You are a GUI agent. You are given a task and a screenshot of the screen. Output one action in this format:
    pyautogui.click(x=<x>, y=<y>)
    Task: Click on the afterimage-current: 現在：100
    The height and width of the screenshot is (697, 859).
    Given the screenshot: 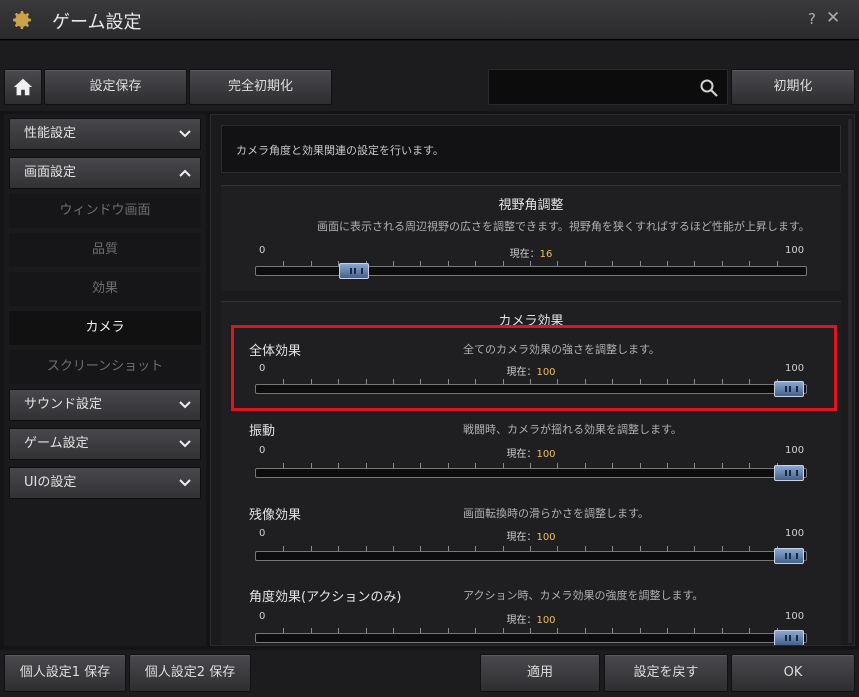 What is the action you would take?
    pyautogui.click(x=531, y=535)
    